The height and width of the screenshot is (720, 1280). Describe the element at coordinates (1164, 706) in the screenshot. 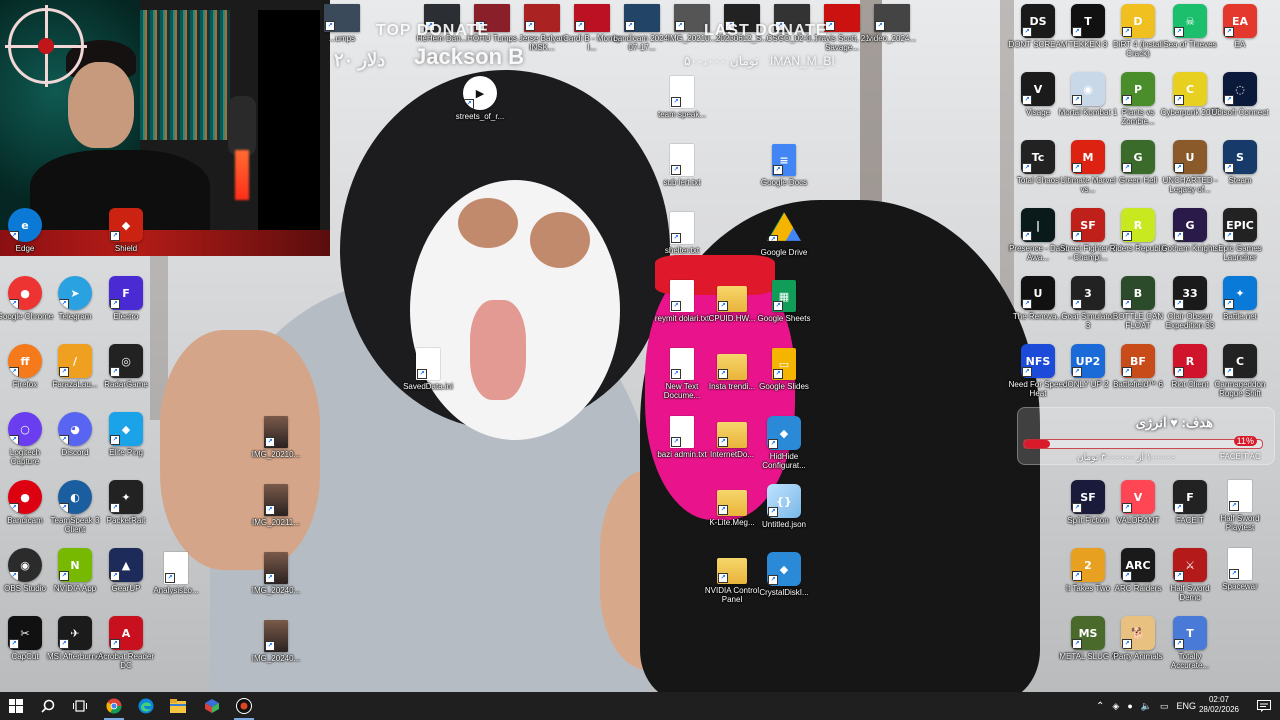

I see `network-icon: ▭` at that location.